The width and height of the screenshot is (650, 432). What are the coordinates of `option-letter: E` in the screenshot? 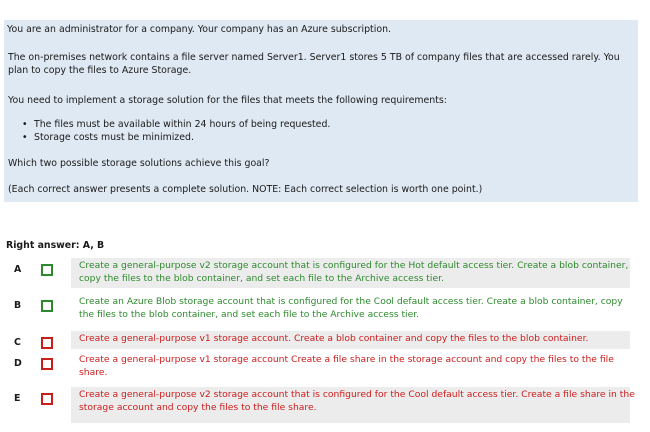 It's located at (17, 398).